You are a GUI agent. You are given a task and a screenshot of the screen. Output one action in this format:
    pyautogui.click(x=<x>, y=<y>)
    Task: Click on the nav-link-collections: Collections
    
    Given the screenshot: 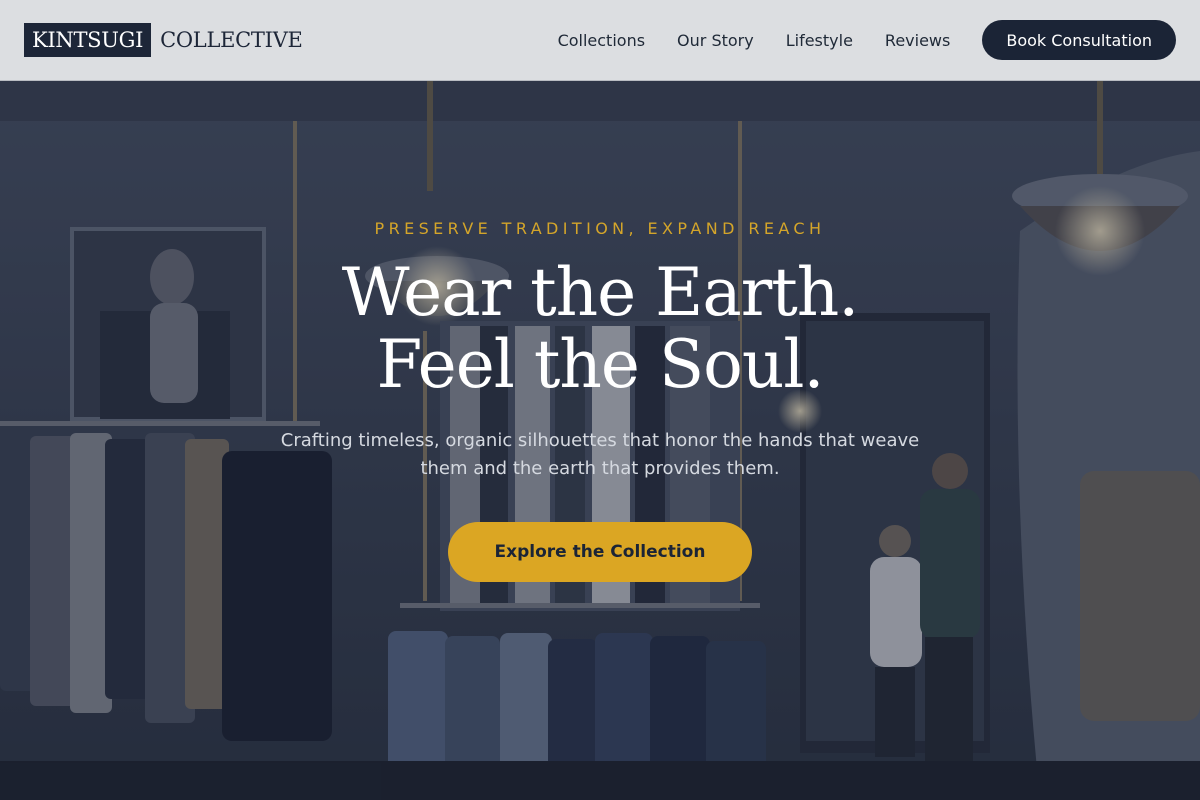 What is the action you would take?
    pyautogui.click(x=601, y=40)
    